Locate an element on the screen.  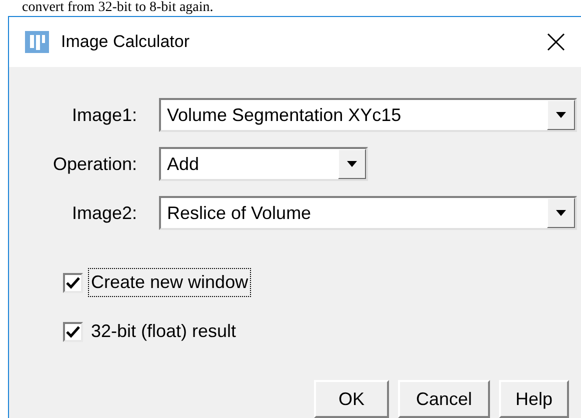
dialog-button: Help is located at coordinates (534, 399).